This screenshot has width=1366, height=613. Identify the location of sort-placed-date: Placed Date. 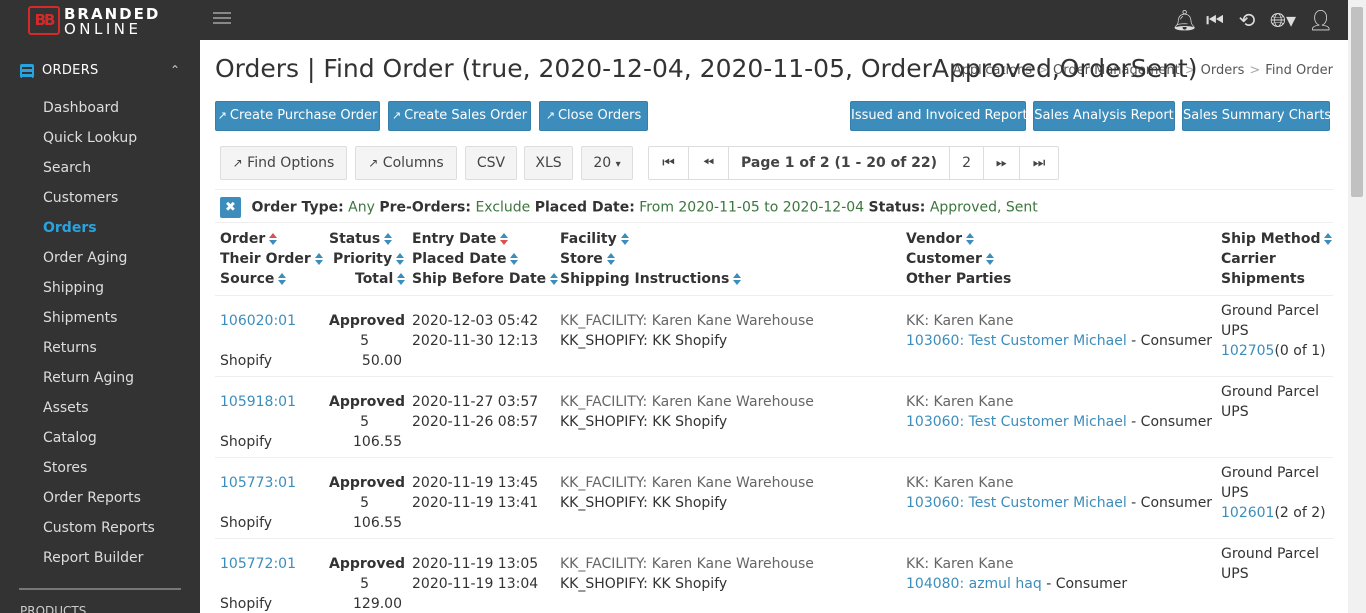
(485, 259).